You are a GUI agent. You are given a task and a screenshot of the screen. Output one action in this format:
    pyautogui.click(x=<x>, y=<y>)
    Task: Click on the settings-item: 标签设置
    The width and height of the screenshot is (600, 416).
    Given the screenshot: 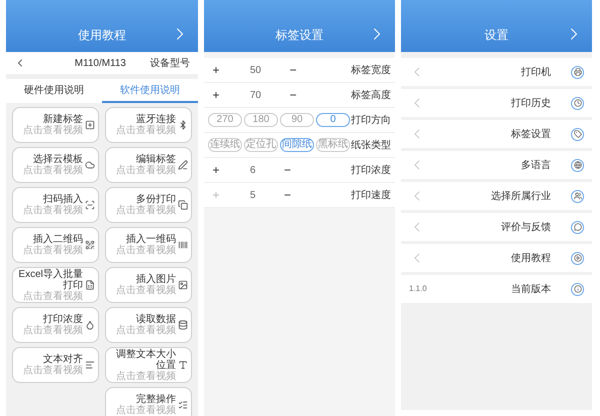 What is the action you would take?
    pyautogui.click(x=496, y=134)
    